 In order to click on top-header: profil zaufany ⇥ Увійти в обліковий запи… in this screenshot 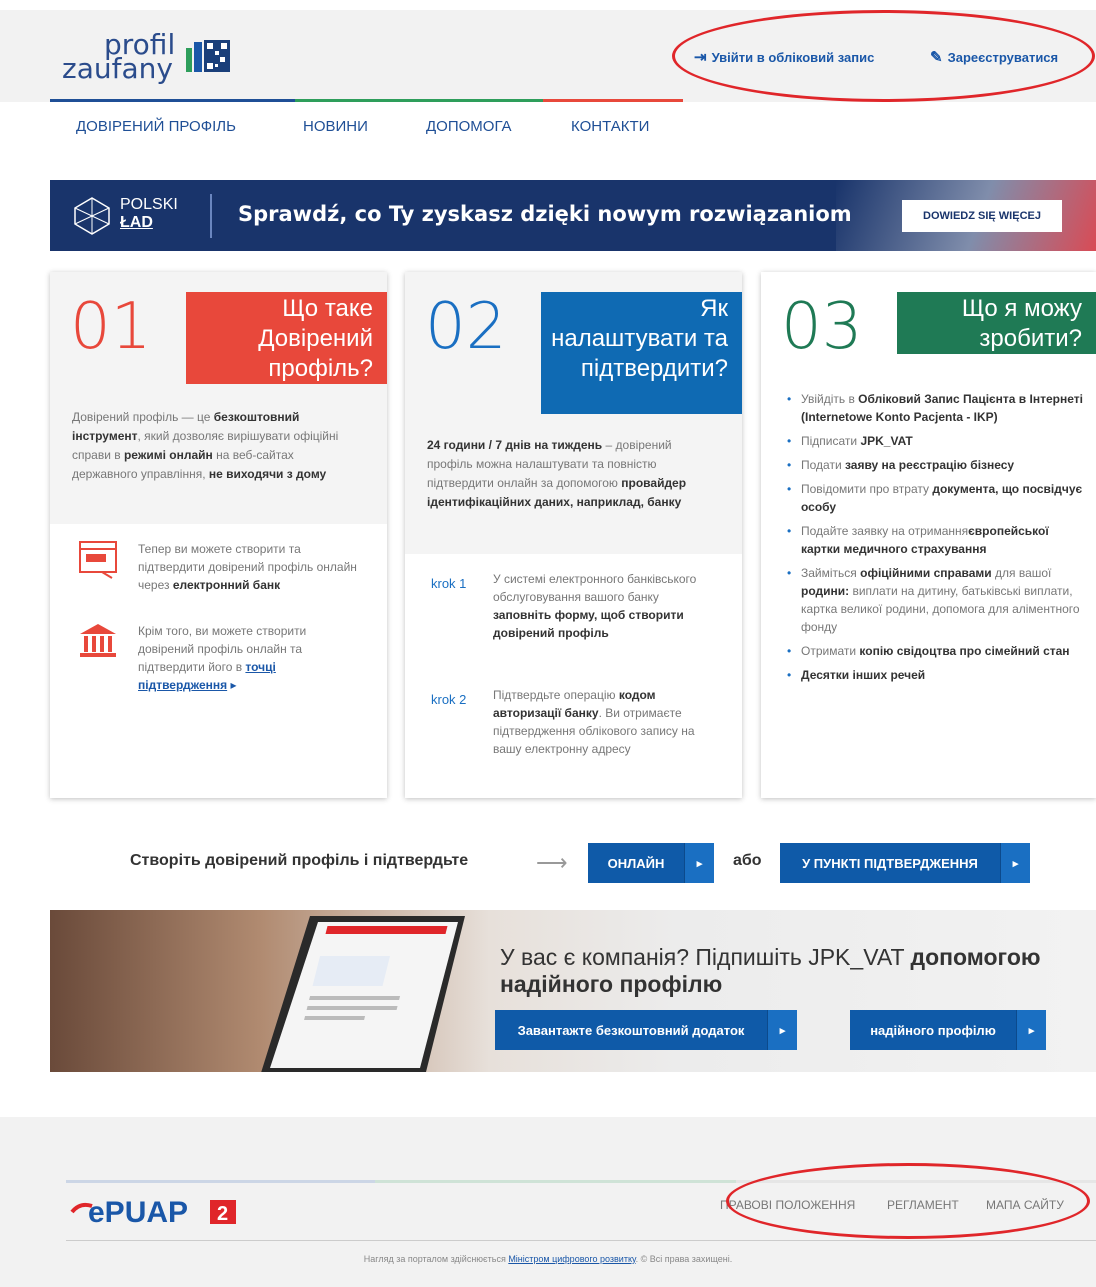, I will do `click(548, 56)`.